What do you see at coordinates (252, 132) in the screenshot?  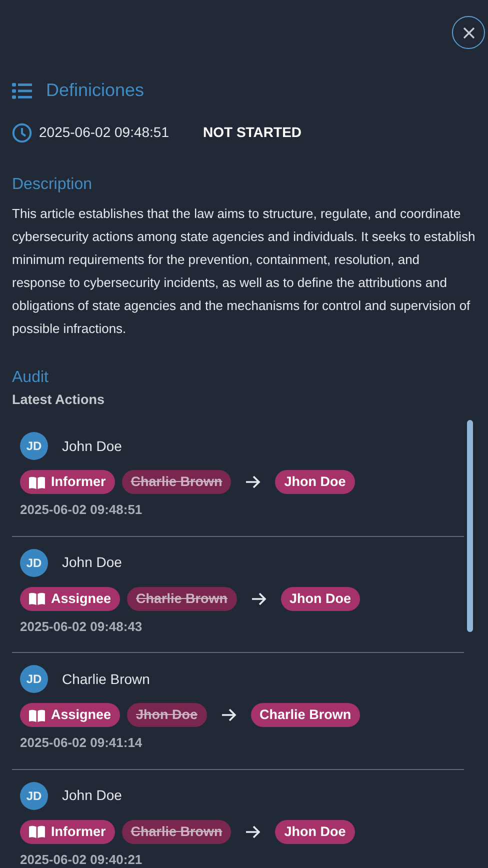 I see `status-text: NOT STARTED` at bounding box center [252, 132].